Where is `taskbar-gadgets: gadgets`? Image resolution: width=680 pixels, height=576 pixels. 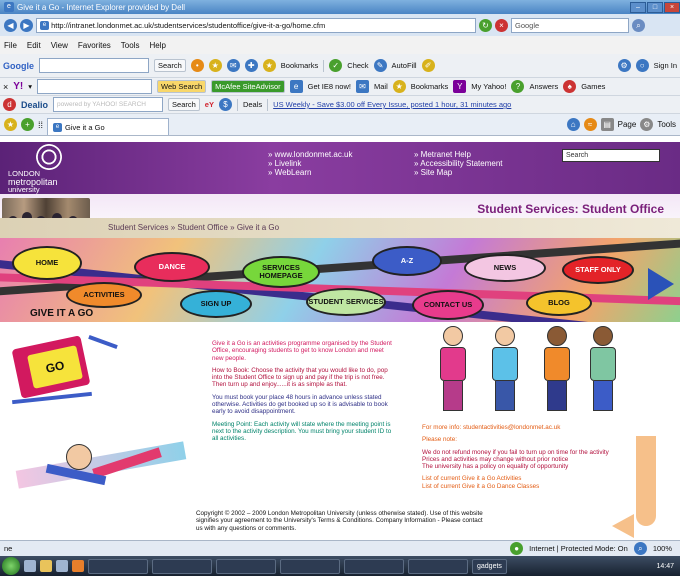
taskbar-gadgets: gadgets is located at coordinates (489, 566).